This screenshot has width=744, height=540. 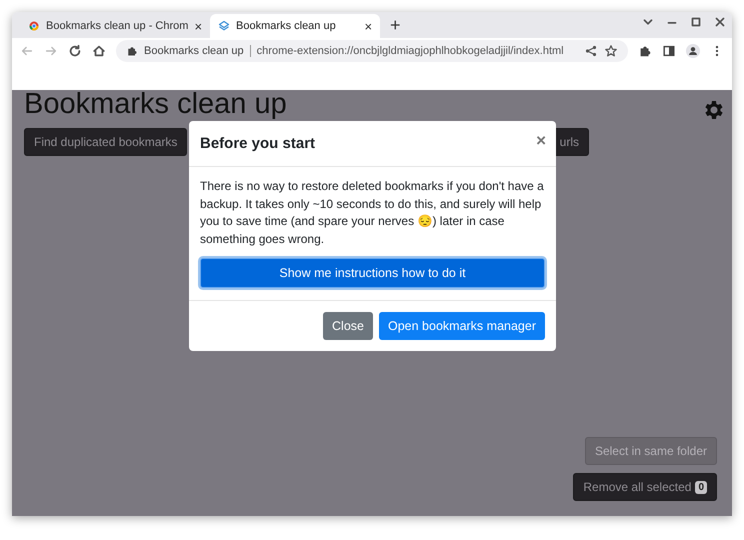 What do you see at coordinates (258, 143) in the screenshot?
I see `dialog-title: Before you start` at bounding box center [258, 143].